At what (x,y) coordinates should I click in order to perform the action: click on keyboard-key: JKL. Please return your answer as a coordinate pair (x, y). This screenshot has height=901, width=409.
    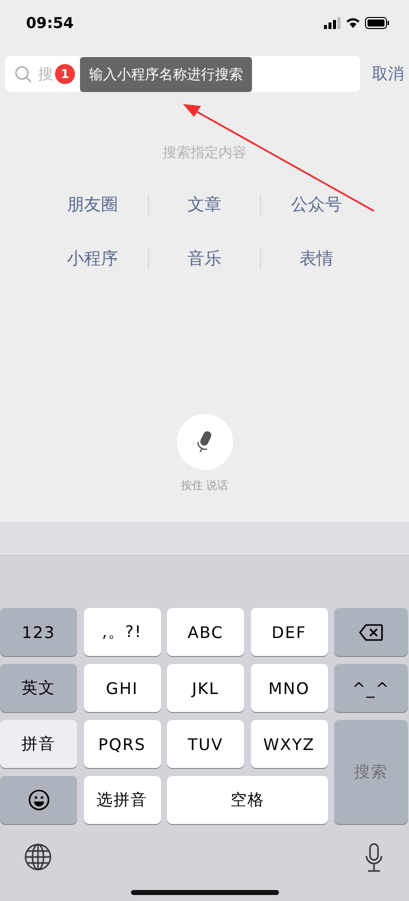
    Looking at the image, I should click on (205, 688).